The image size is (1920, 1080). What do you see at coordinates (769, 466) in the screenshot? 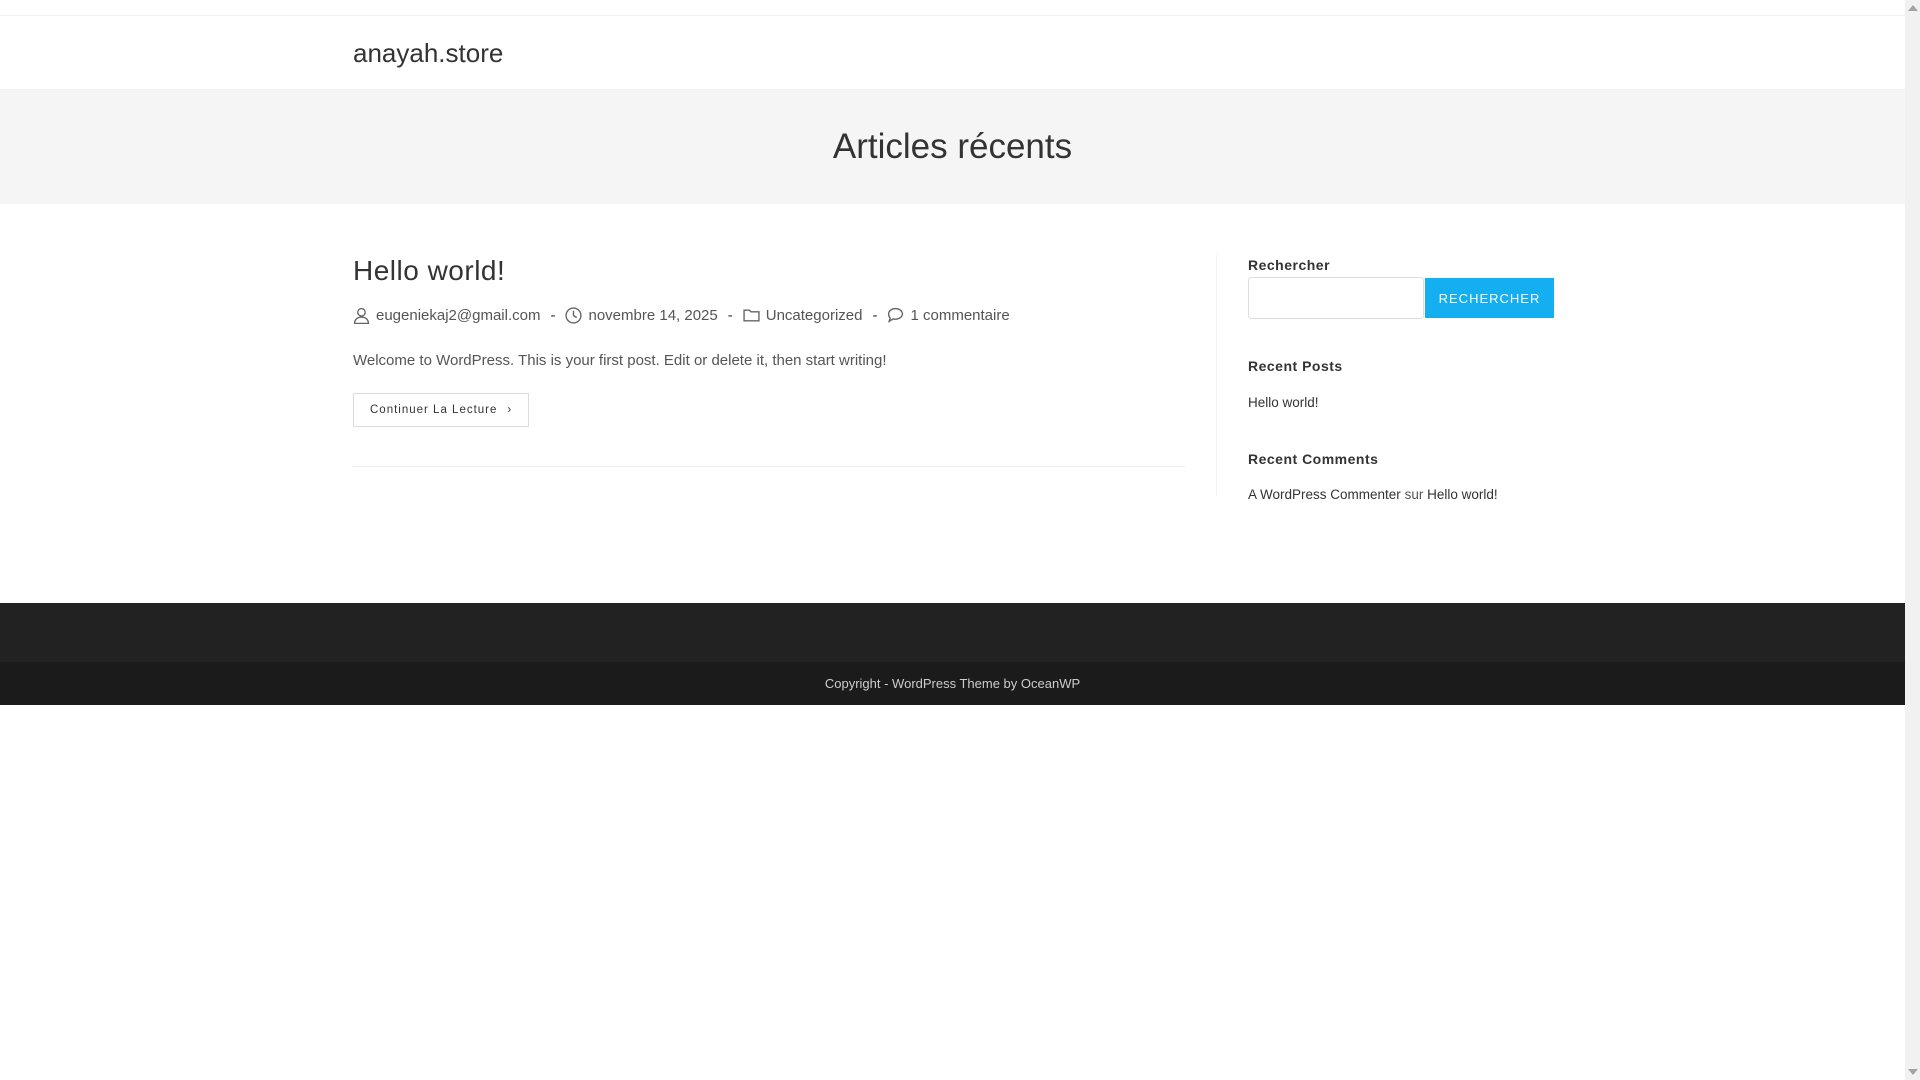
I see `post-divider` at bounding box center [769, 466].